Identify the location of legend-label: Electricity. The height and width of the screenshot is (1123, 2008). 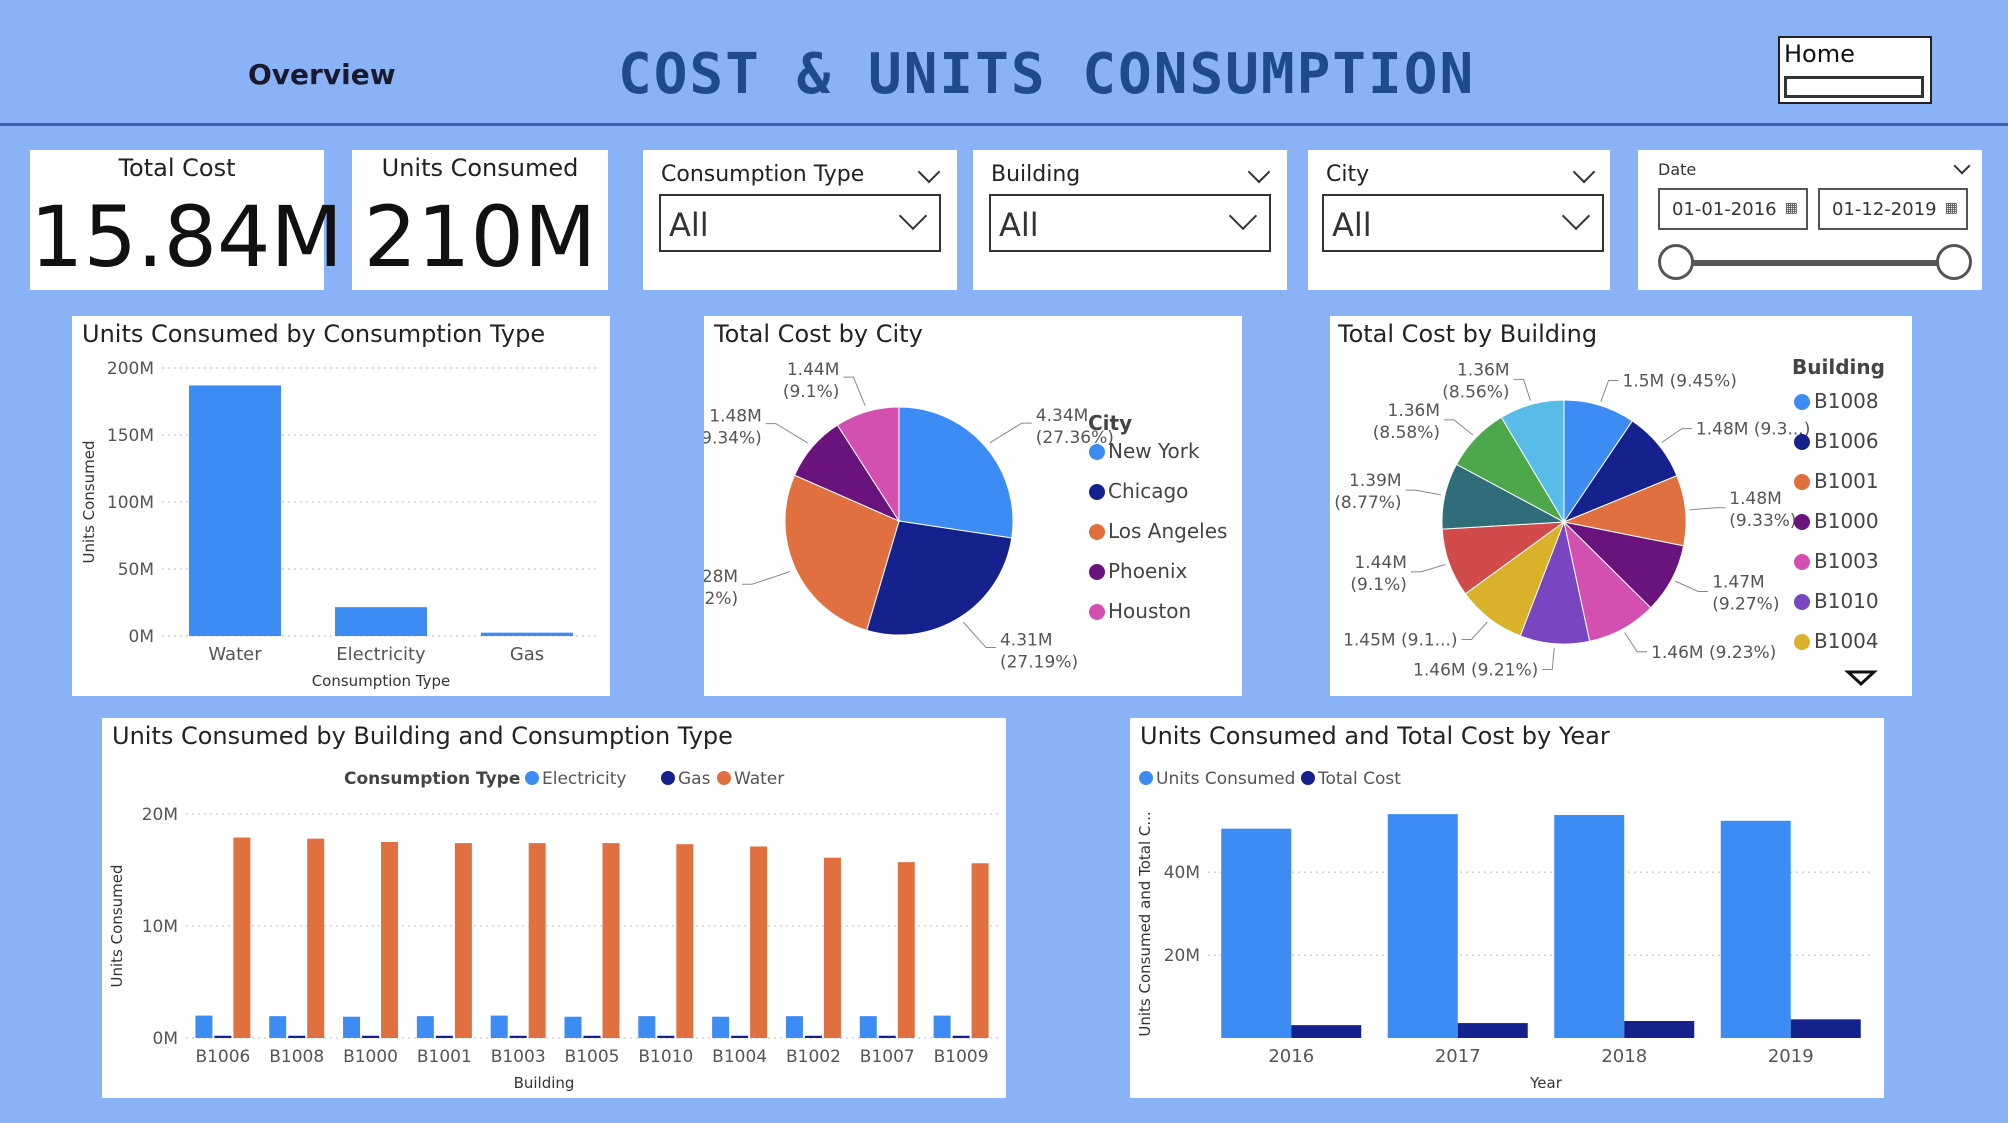
(584, 779).